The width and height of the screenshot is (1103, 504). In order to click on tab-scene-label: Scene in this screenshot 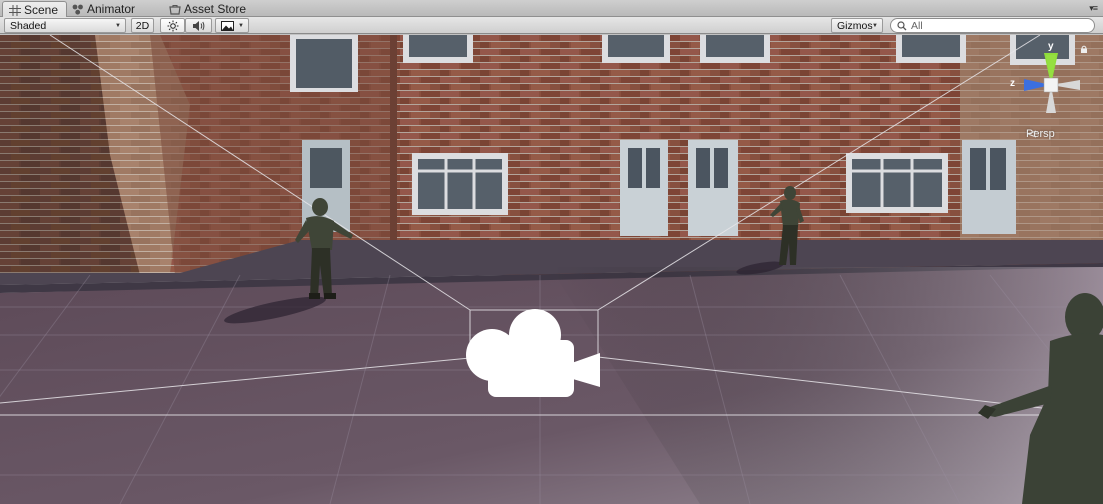, I will do `click(41, 10)`.